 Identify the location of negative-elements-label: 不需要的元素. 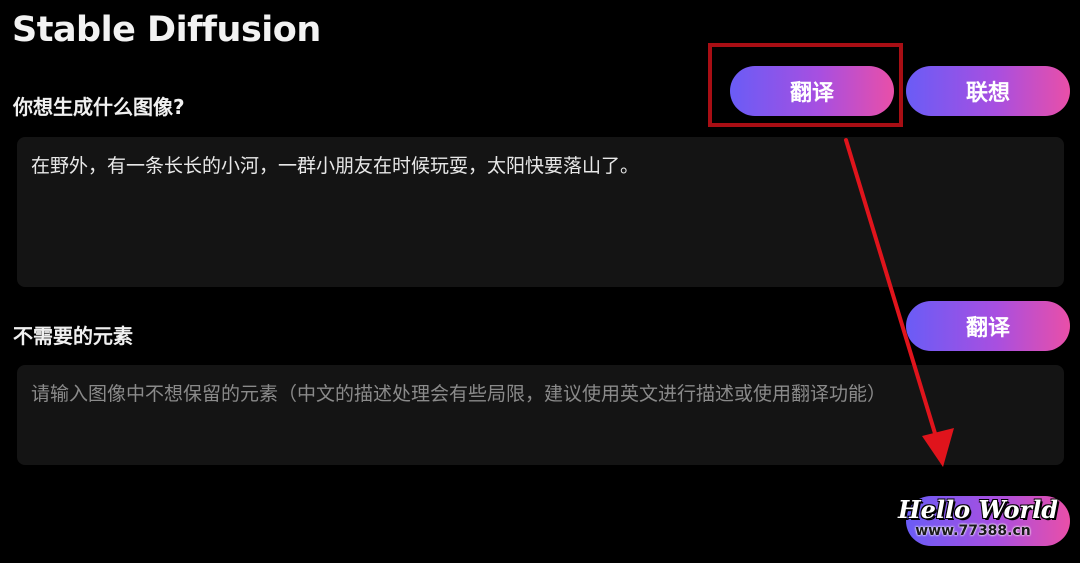
(73, 336).